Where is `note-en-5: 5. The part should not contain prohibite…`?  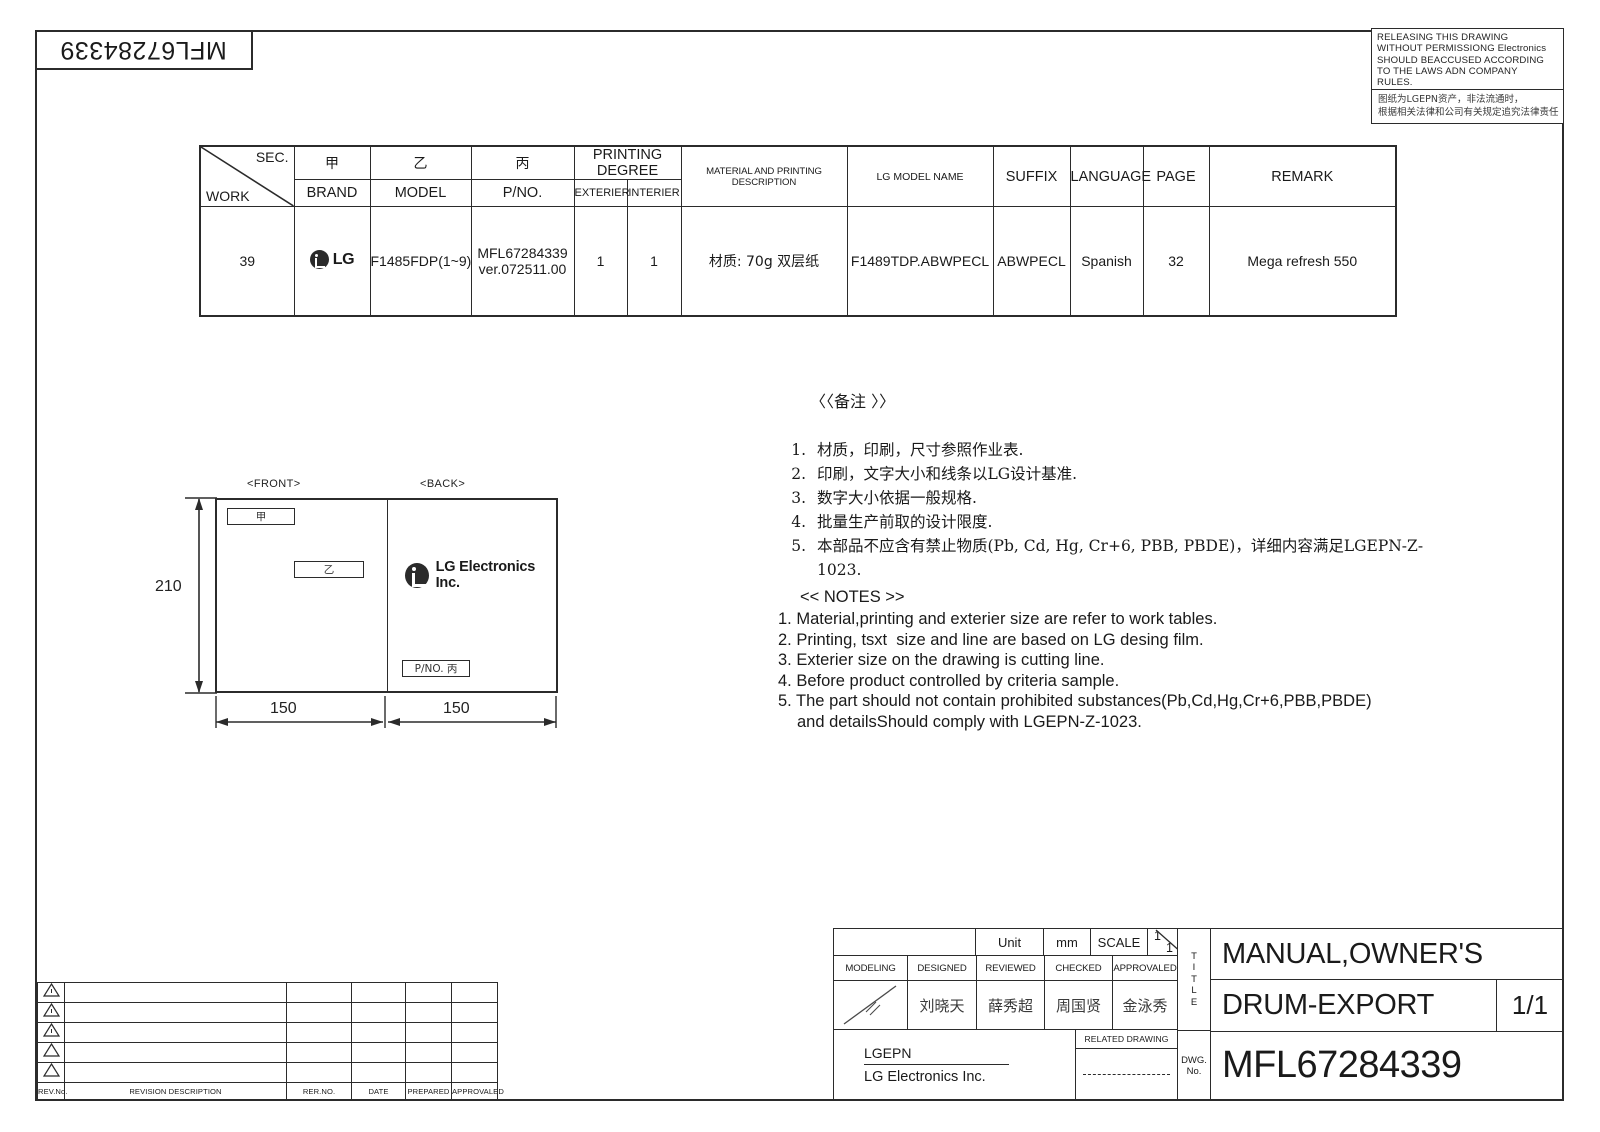
note-en-5: 5. The part should not contain prohibite… is located at coordinates (1075, 701).